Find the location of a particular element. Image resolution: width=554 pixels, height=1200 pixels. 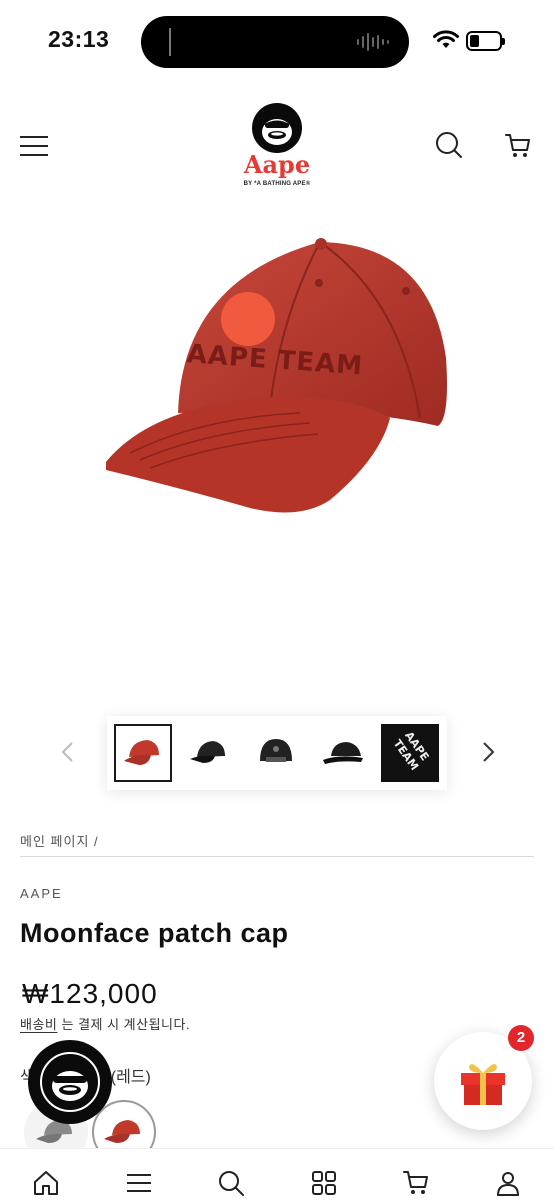

shipping-link: 배송비 is located at coordinates (38, 1024).